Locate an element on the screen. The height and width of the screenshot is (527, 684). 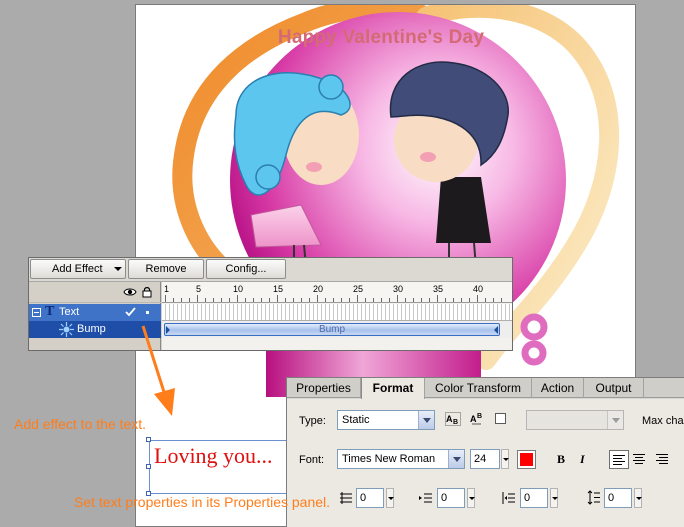
font-size-dropdown is located at coordinates (505, 459).